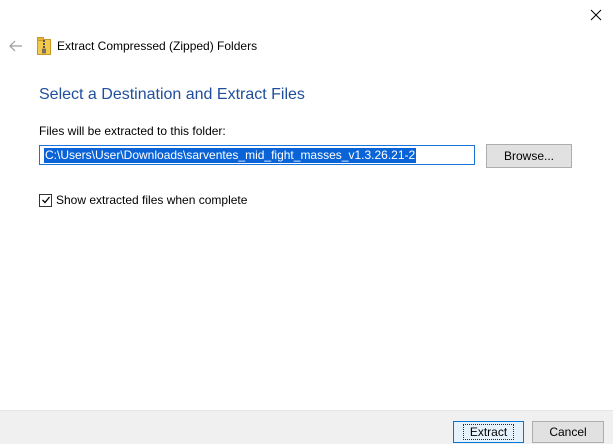 This screenshot has width=613, height=444. Describe the element at coordinates (157, 46) in the screenshot. I see `window-title: Extract Compressed (Zipped) Folders` at that location.